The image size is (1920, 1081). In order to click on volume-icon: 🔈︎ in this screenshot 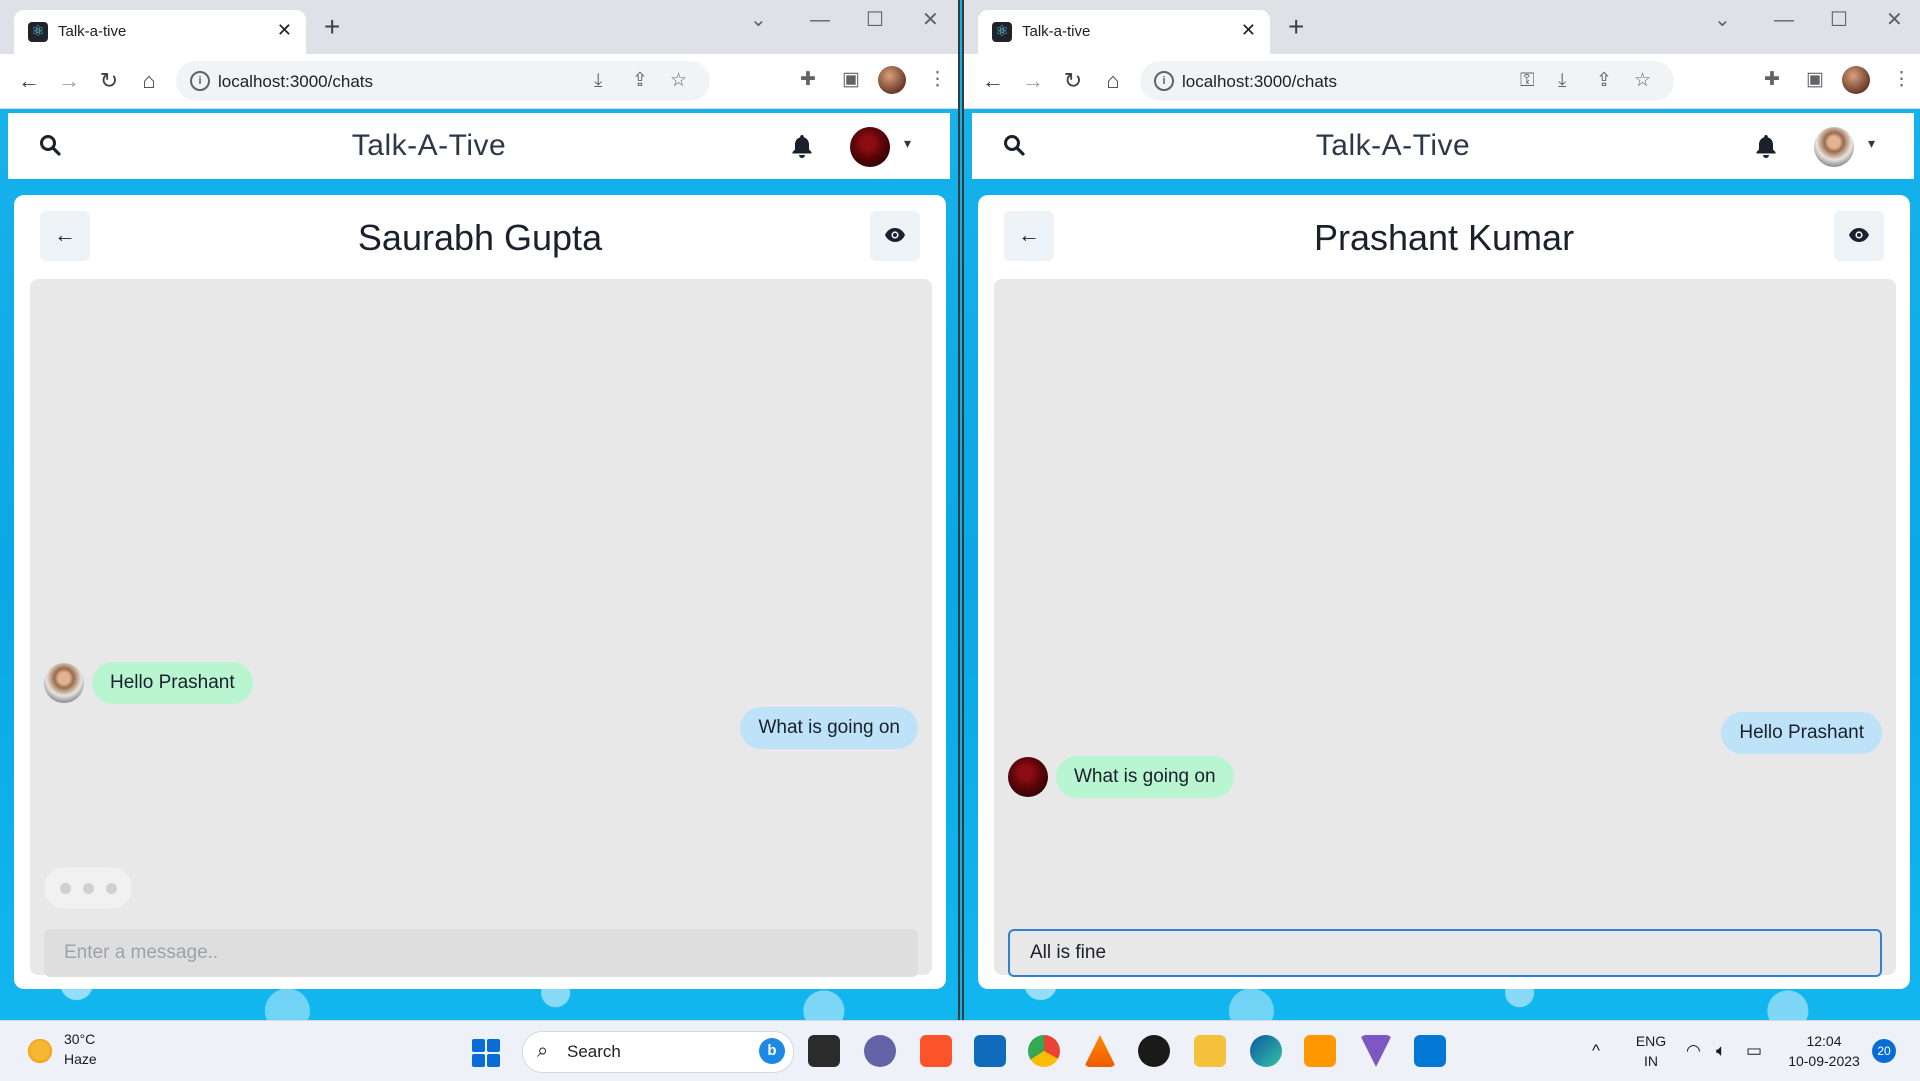, I will do `click(1721, 1051)`.